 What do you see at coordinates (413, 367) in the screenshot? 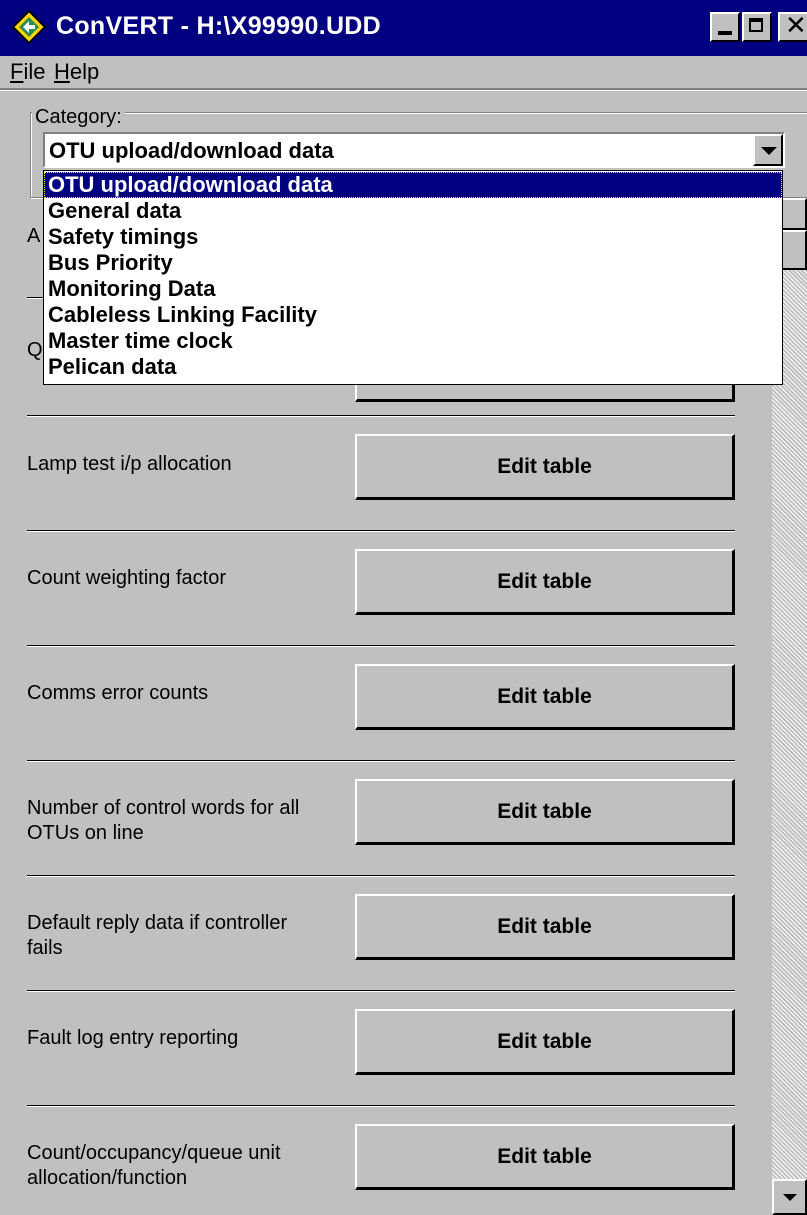
I see `dropdown-option-pelican: Pelican data` at bounding box center [413, 367].